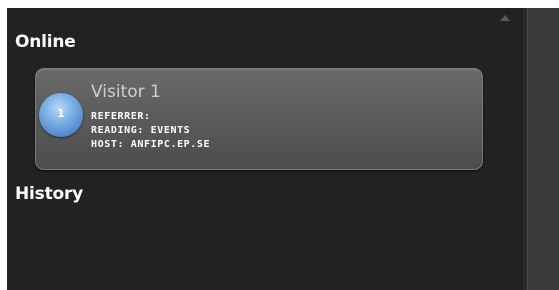  I want to click on visitor-reading: READING: EVENTS, so click(141, 130).